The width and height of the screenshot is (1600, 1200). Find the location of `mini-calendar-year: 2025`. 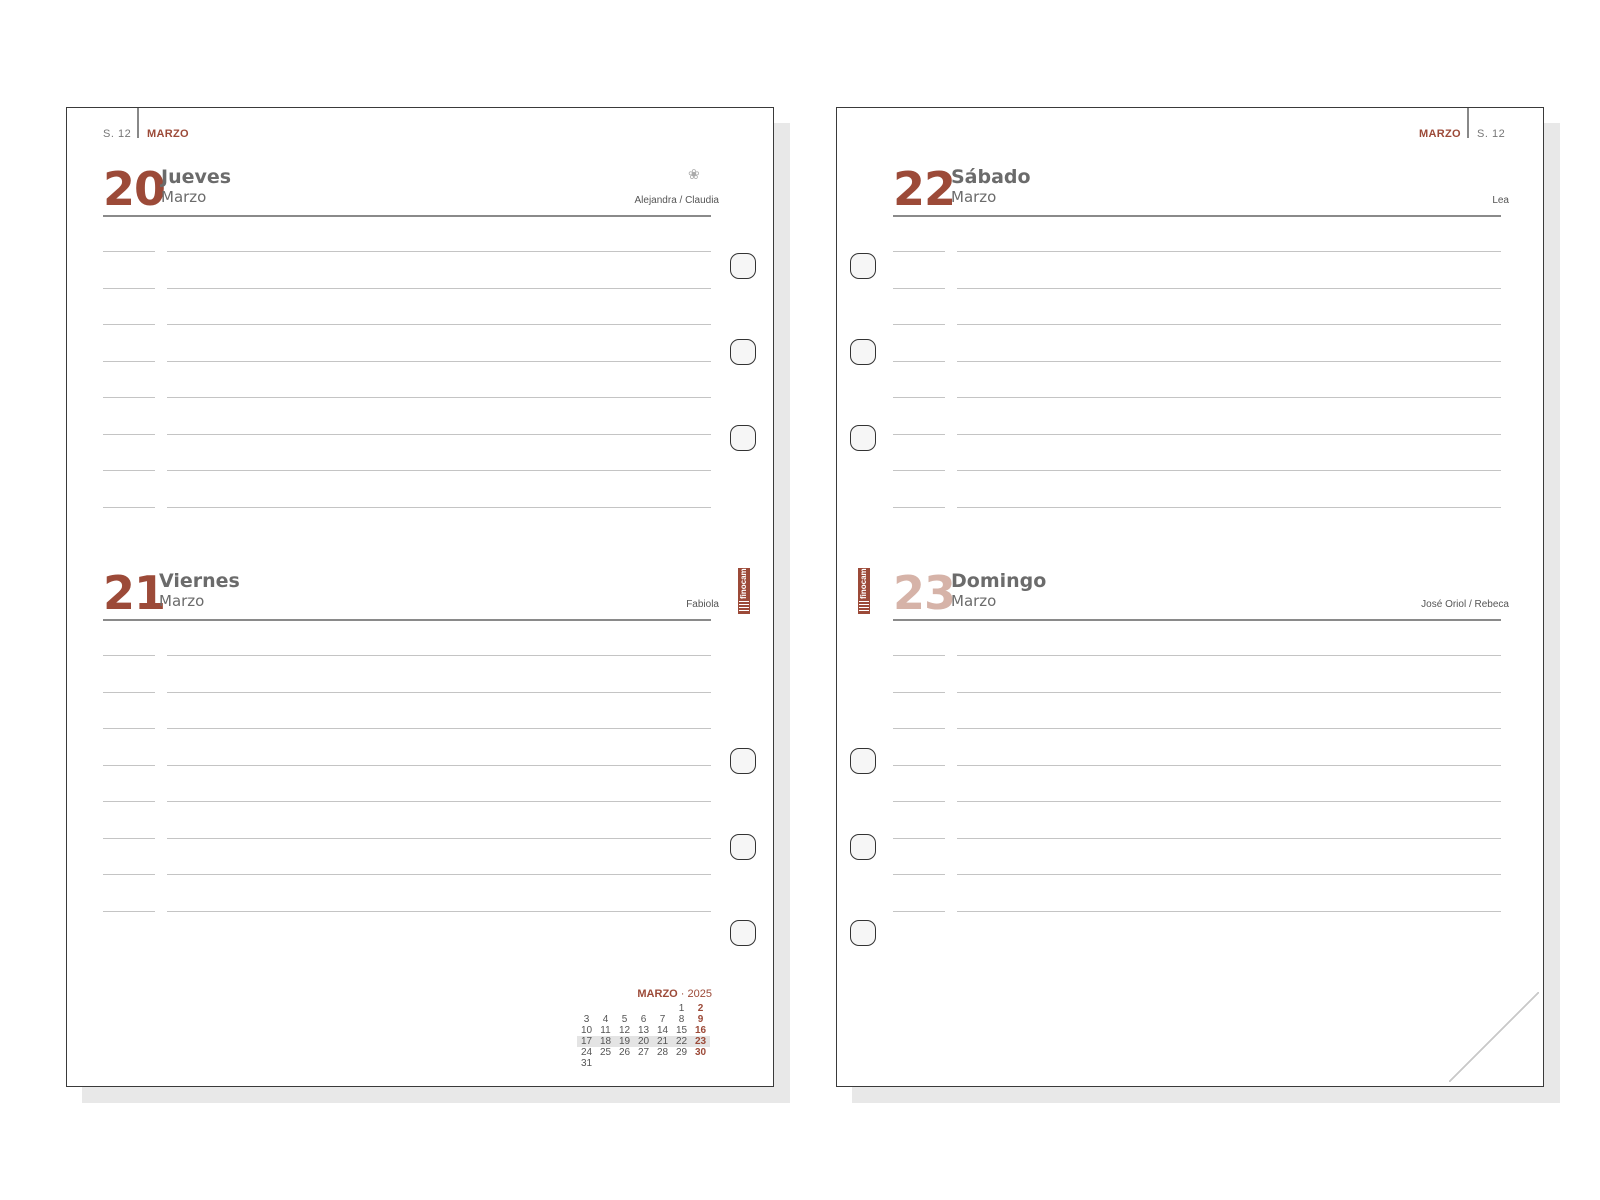

mini-calendar-year: 2025 is located at coordinates (699, 994).